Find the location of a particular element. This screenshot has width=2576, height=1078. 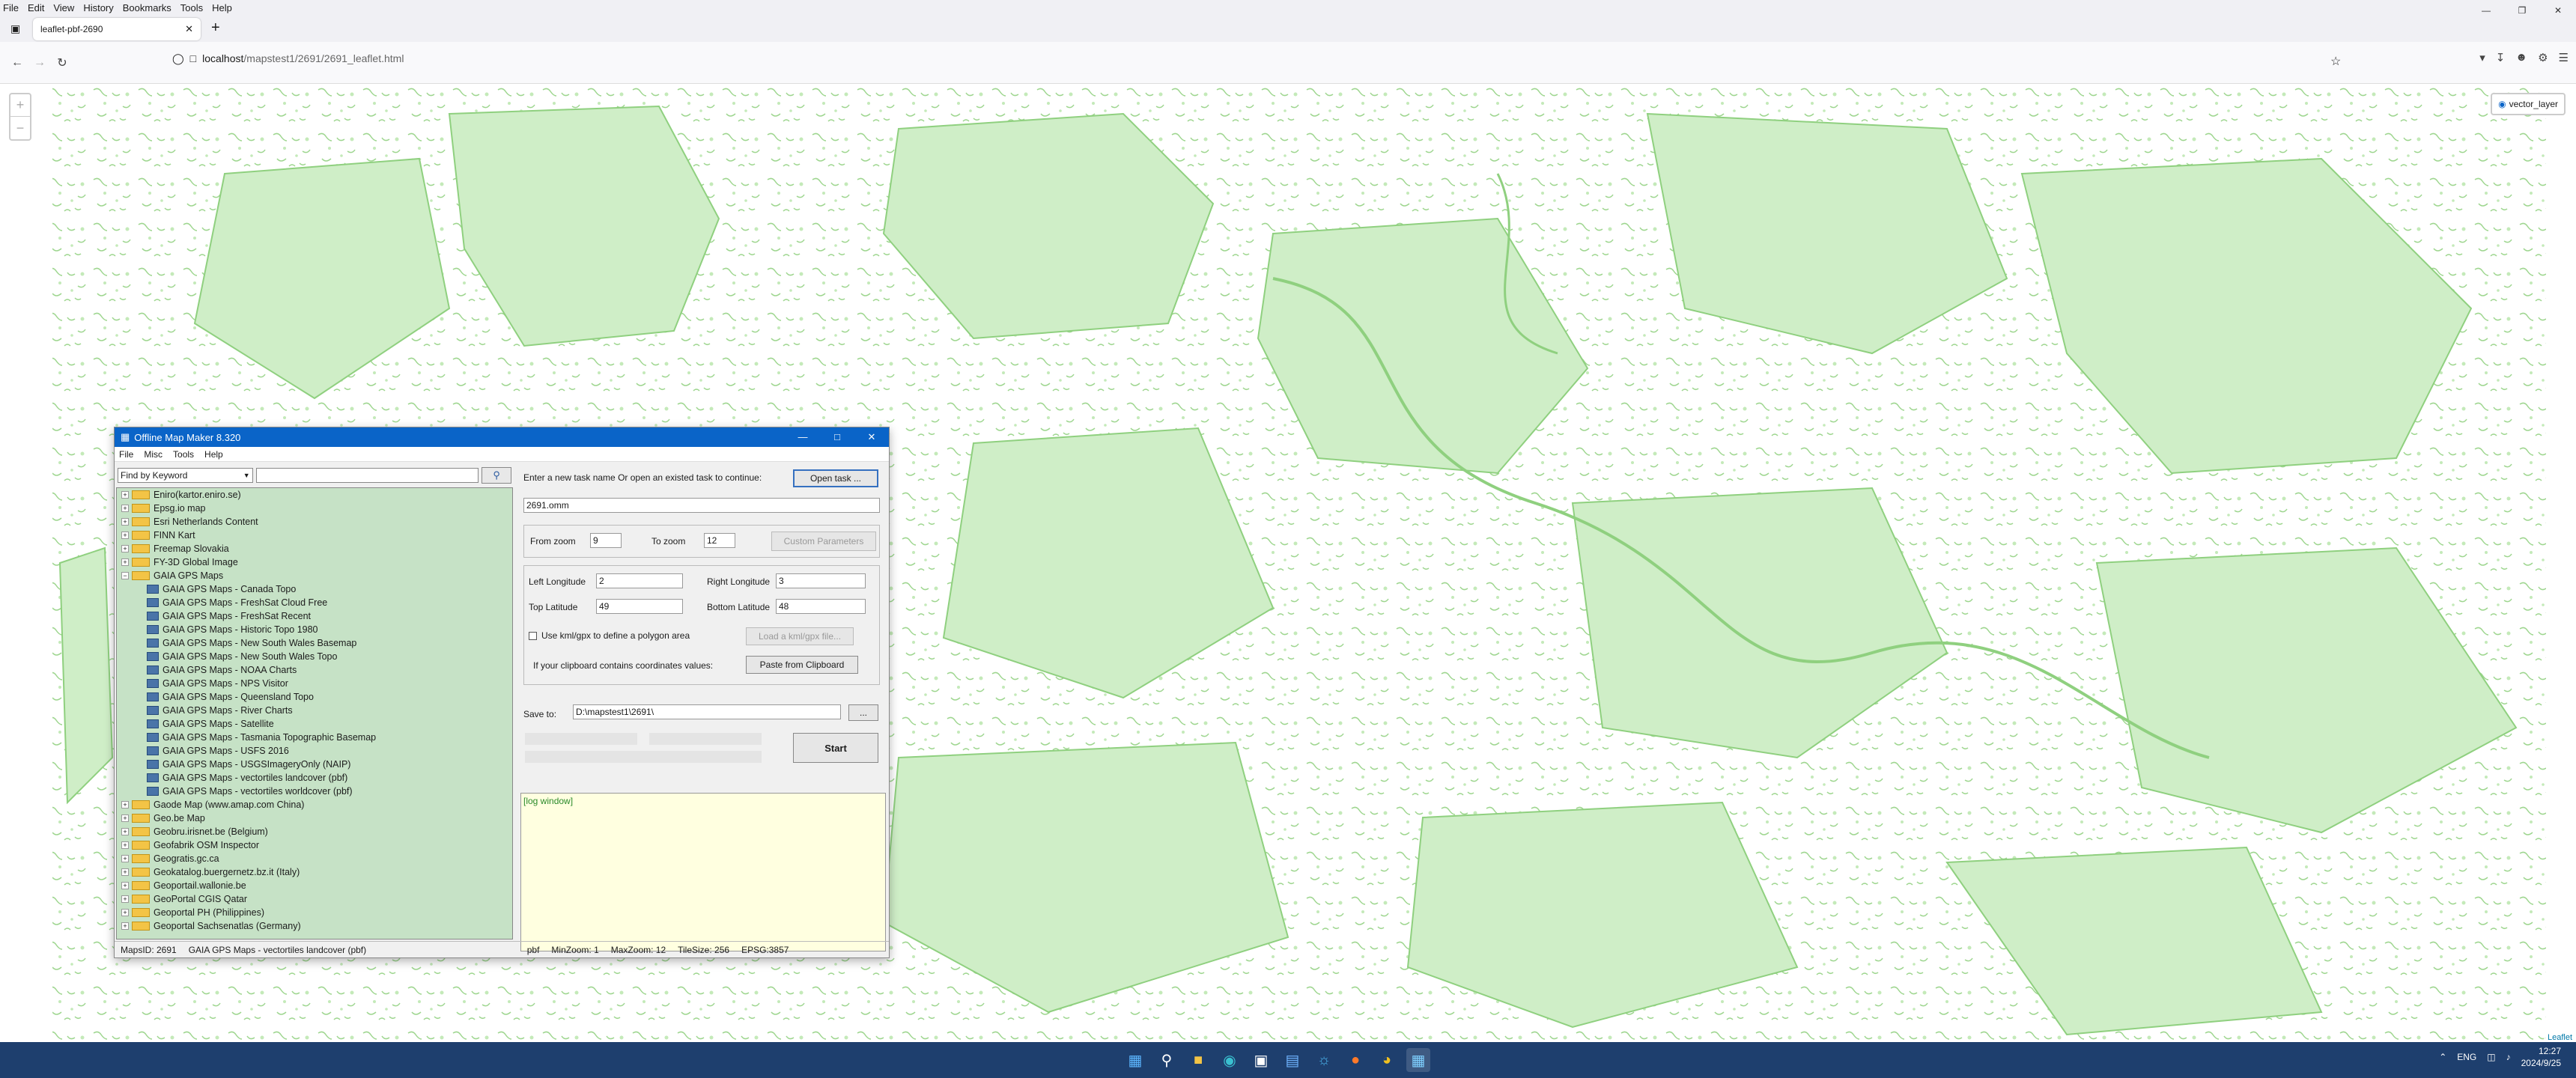

search-button: ⚲ is located at coordinates (496, 475).